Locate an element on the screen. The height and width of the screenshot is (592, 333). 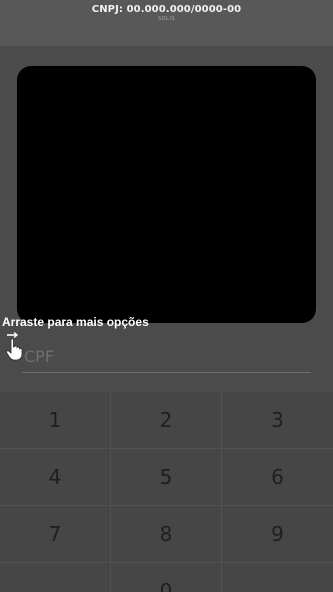
key-8: 8 is located at coordinates (166, 534).